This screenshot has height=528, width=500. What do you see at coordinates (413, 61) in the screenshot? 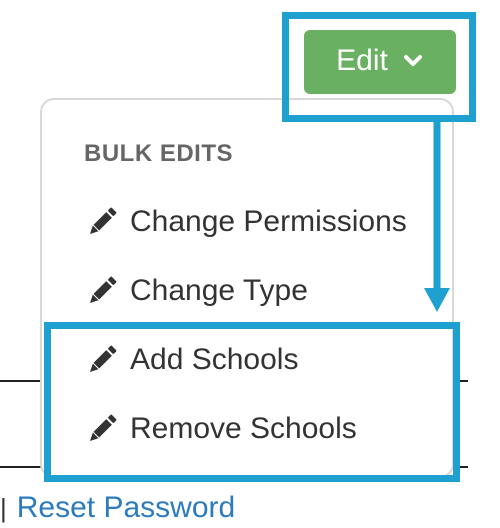
I see `chevron-down-icon` at bounding box center [413, 61].